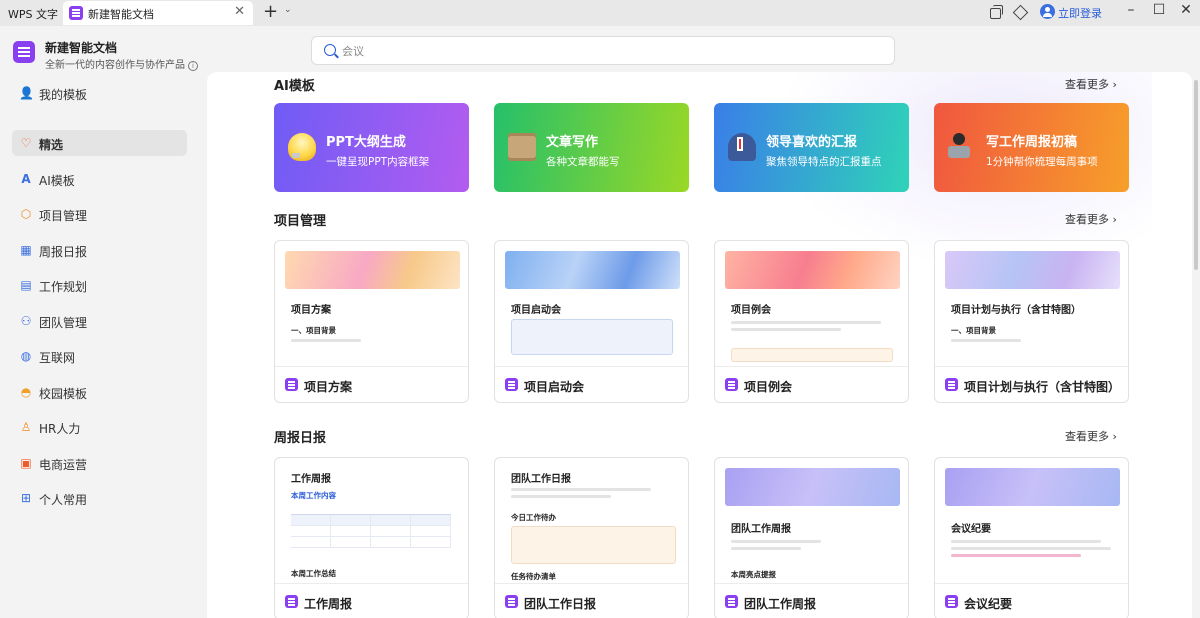 The image size is (1200, 618). Describe the element at coordinates (372, 525) in the screenshot. I see `template-preview: 工作周报 本周工作内容 本周工作总结` at that location.